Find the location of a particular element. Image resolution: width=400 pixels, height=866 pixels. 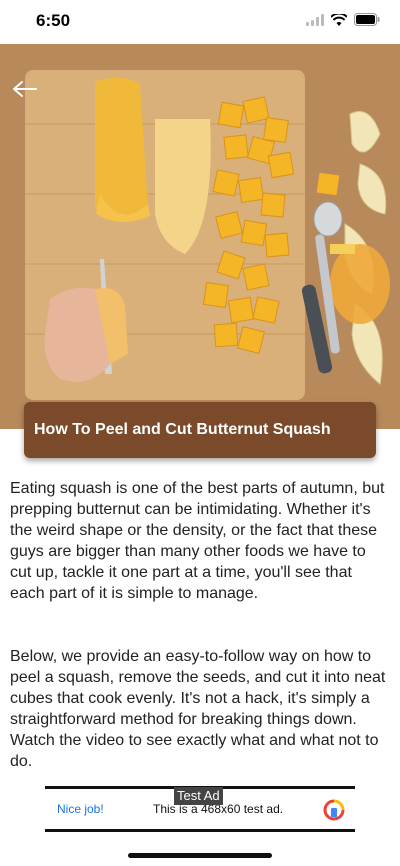

title-banner: How To Peel and Cut Butternut Squash is located at coordinates (200, 430).